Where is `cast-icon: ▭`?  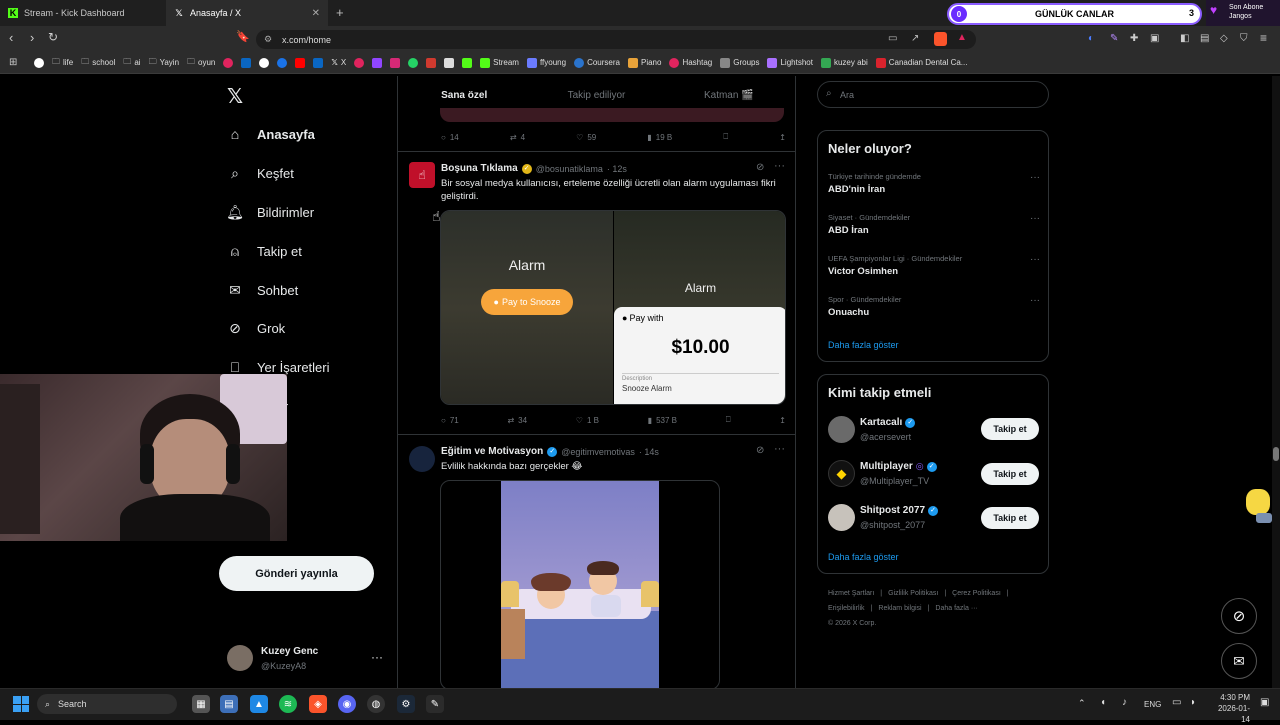 cast-icon: ▭ is located at coordinates (892, 38).